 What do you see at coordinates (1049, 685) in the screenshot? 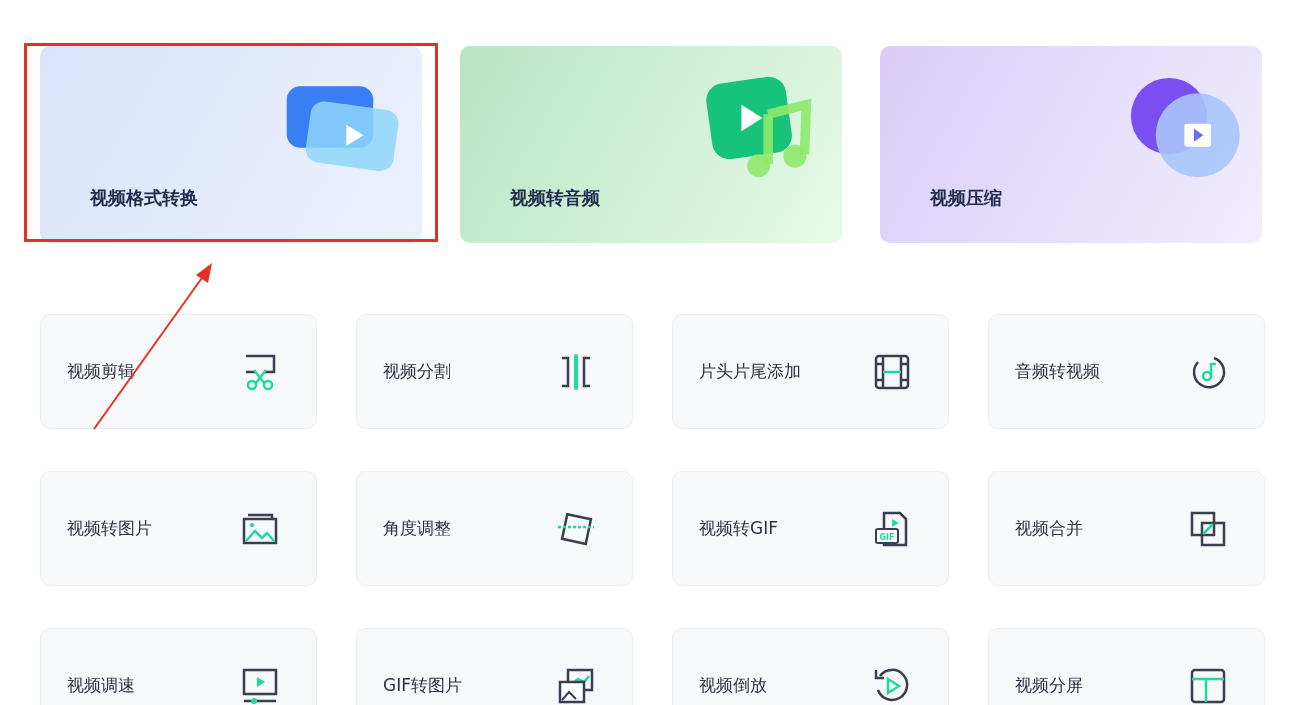
I see `tool-label: 视频分屏` at bounding box center [1049, 685].